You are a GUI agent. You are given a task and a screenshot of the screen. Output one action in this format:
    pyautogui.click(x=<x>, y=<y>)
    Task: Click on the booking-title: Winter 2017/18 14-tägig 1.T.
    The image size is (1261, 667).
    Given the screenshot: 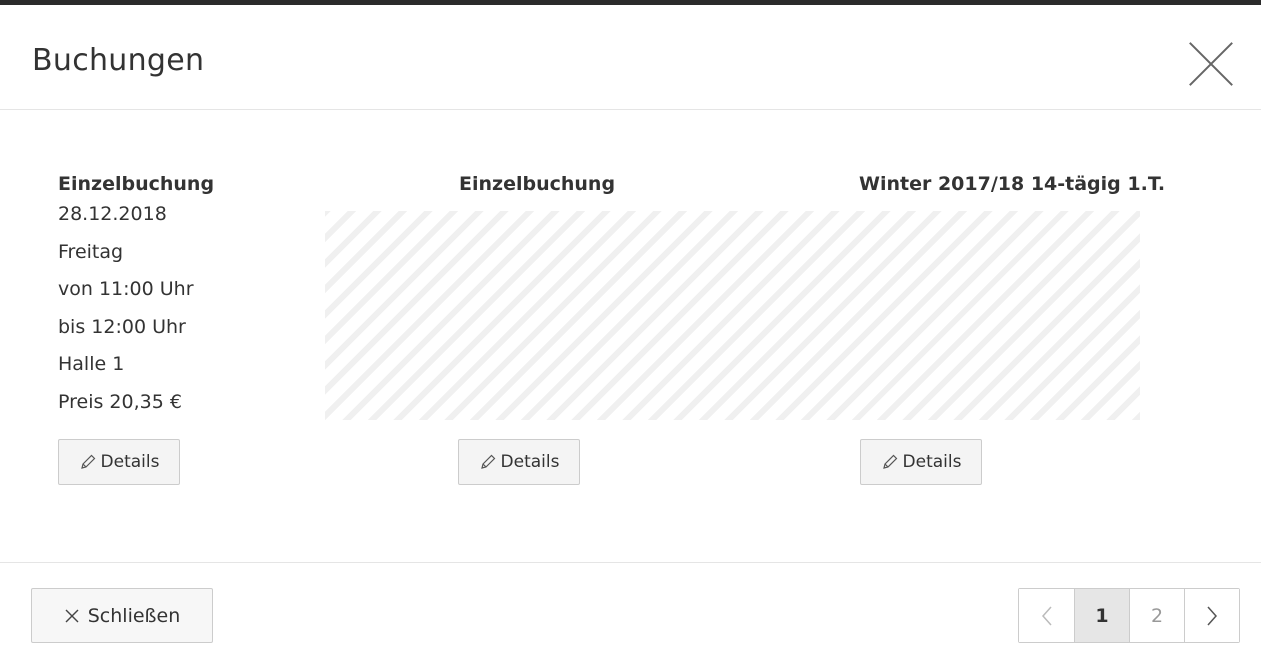 What is the action you would take?
    pyautogui.click(x=1012, y=184)
    